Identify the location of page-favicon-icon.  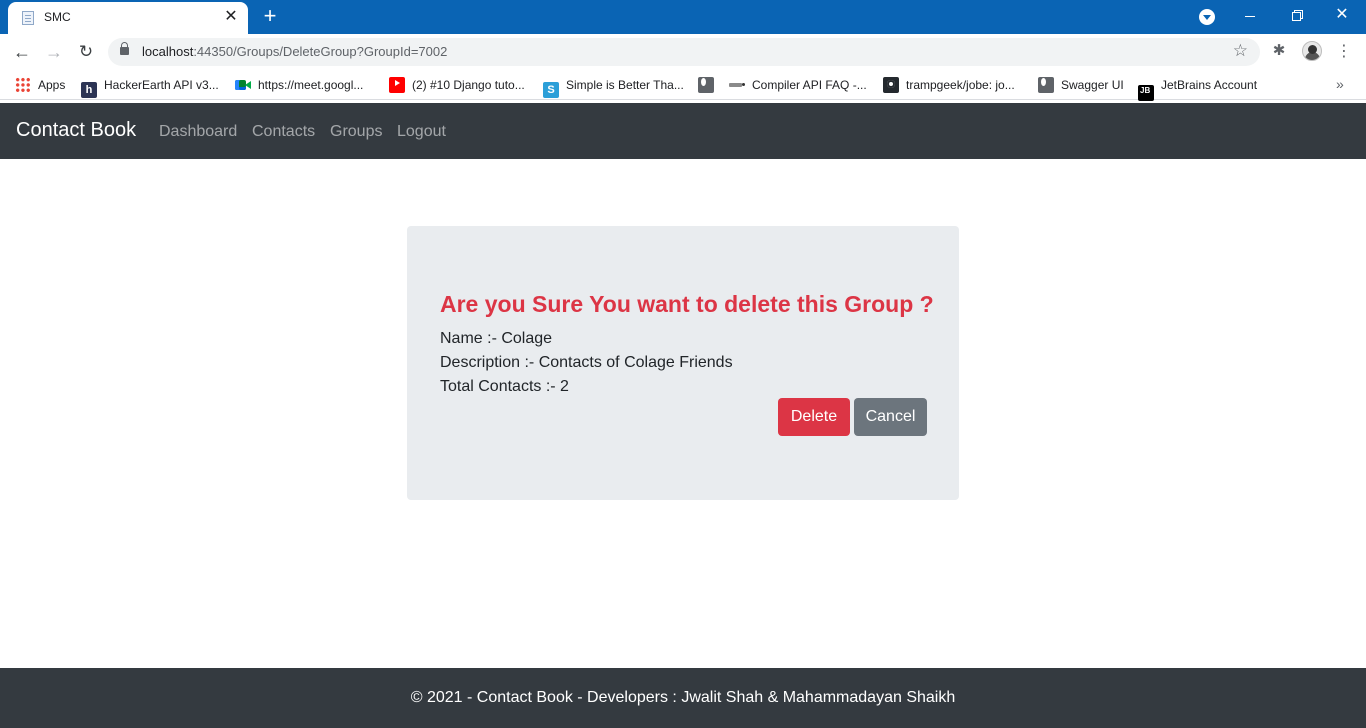
(28, 18).